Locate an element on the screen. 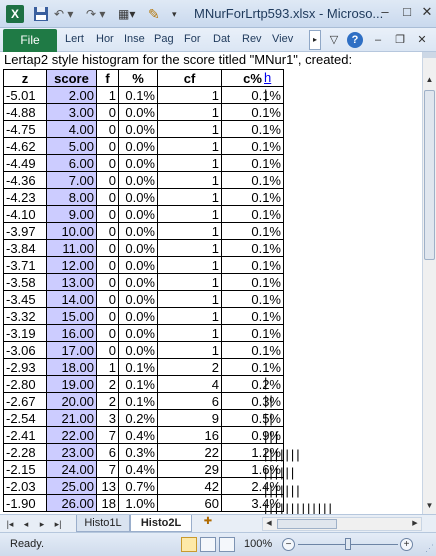 The width and height of the screenshot is (436, 556). normal-view-icon is located at coordinates (189, 544).